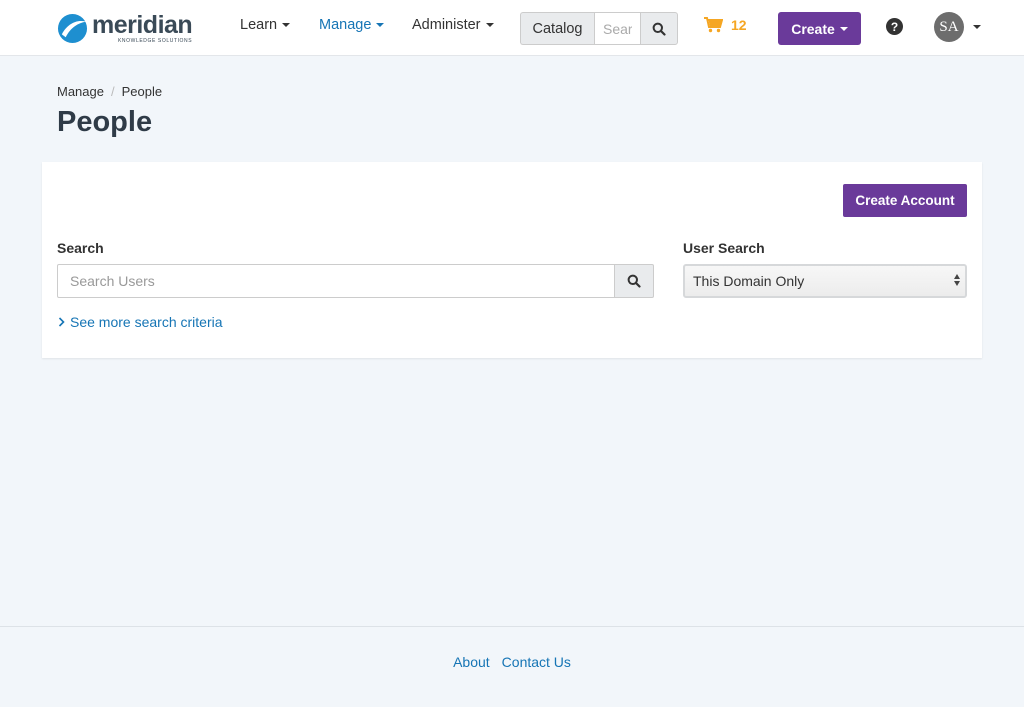  What do you see at coordinates (61, 322) in the screenshot?
I see `chevron-right-icon` at bounding box center [61, 322].